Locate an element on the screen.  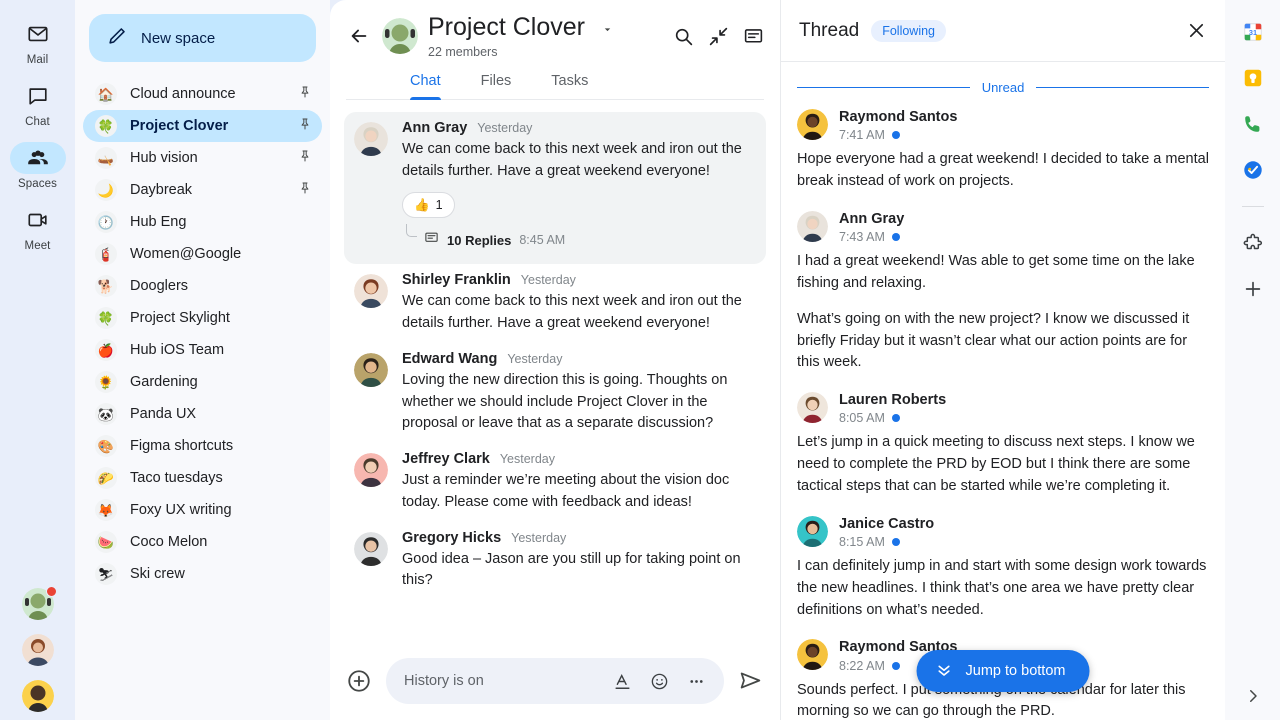
nav-item-meet: Meet is located at coordinates (38, 228).